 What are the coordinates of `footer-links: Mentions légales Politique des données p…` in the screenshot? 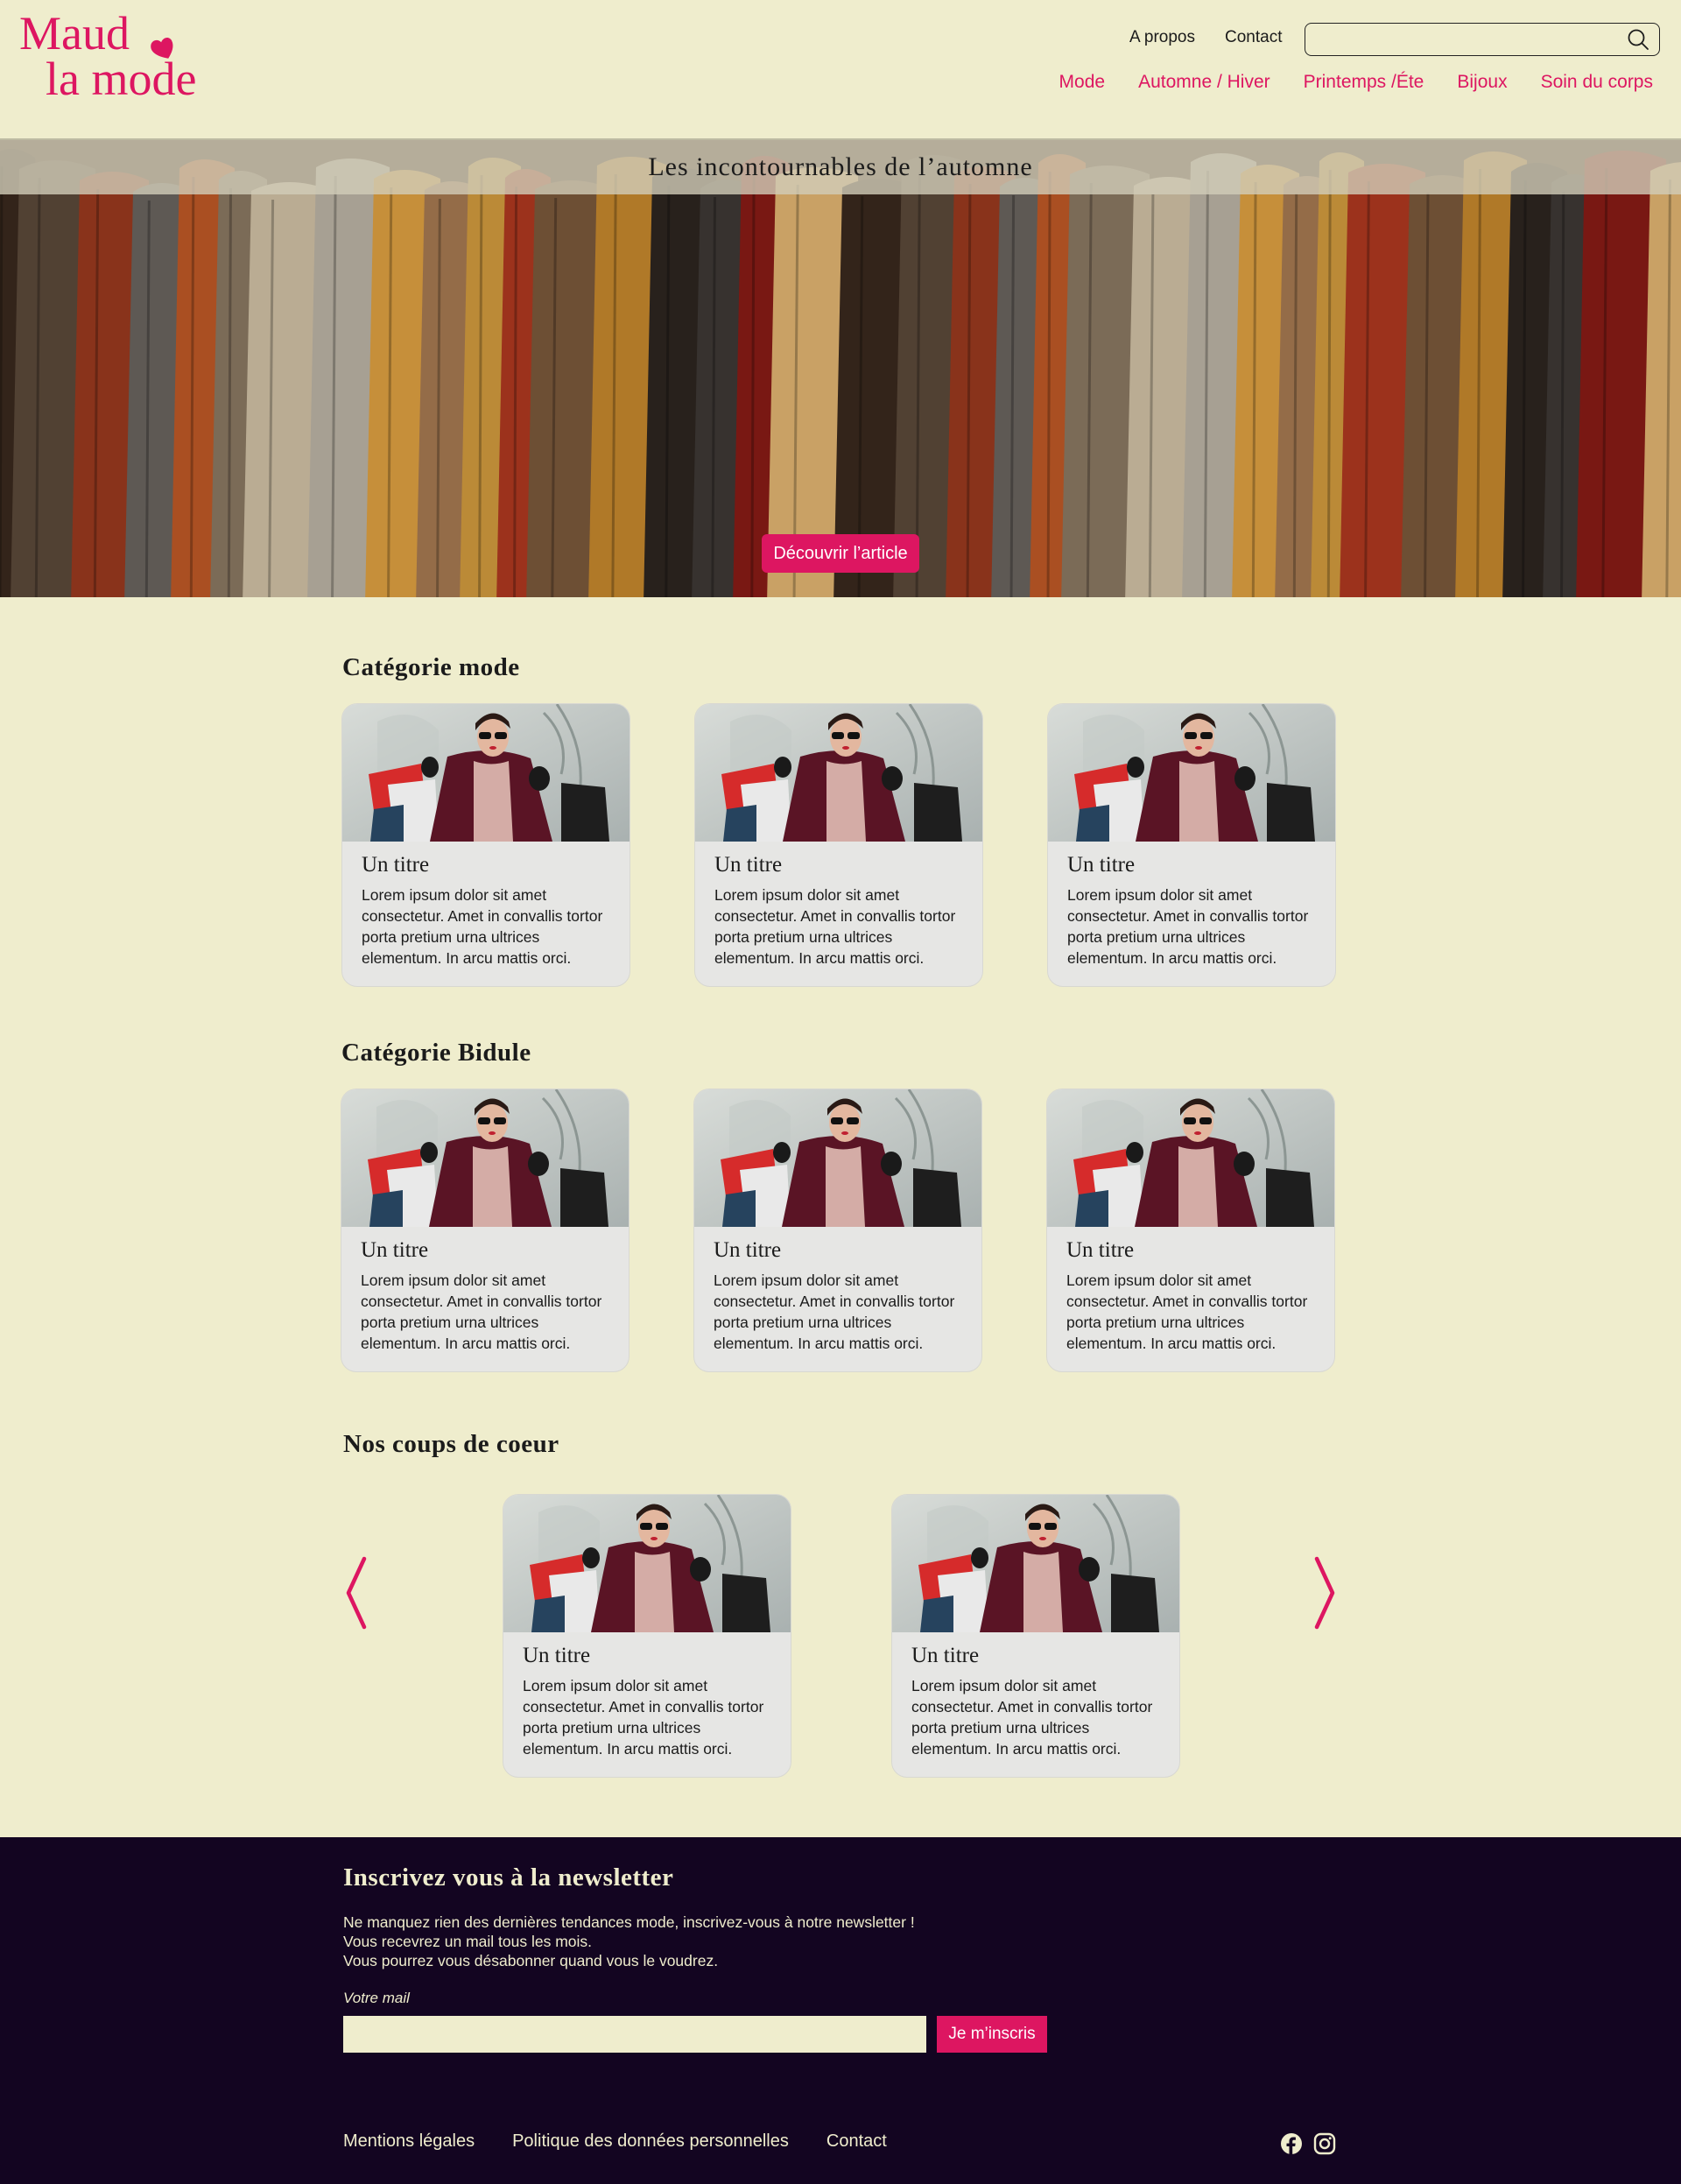 It's located at (615, 2141).